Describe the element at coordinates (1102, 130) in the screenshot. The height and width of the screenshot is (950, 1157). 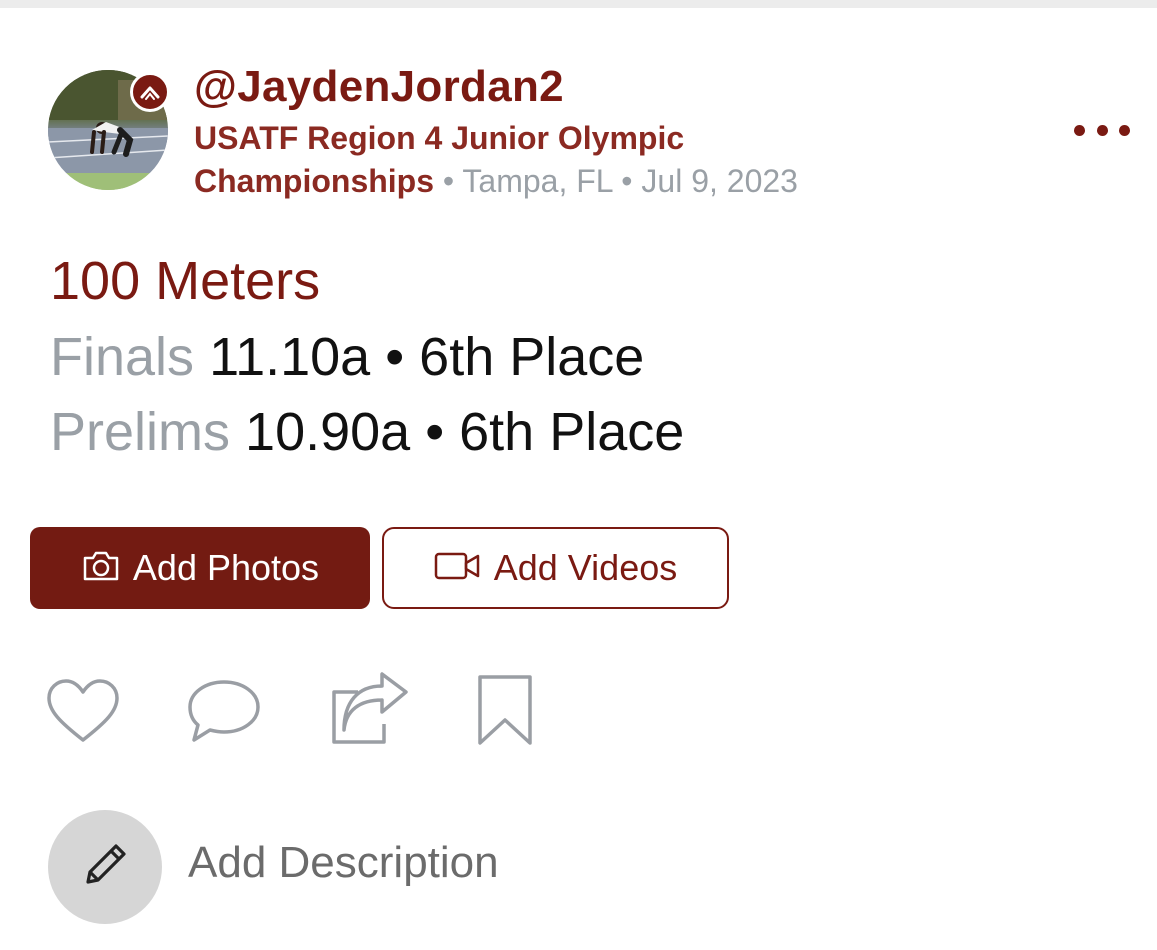
I see `more-dots-icon` at that location.